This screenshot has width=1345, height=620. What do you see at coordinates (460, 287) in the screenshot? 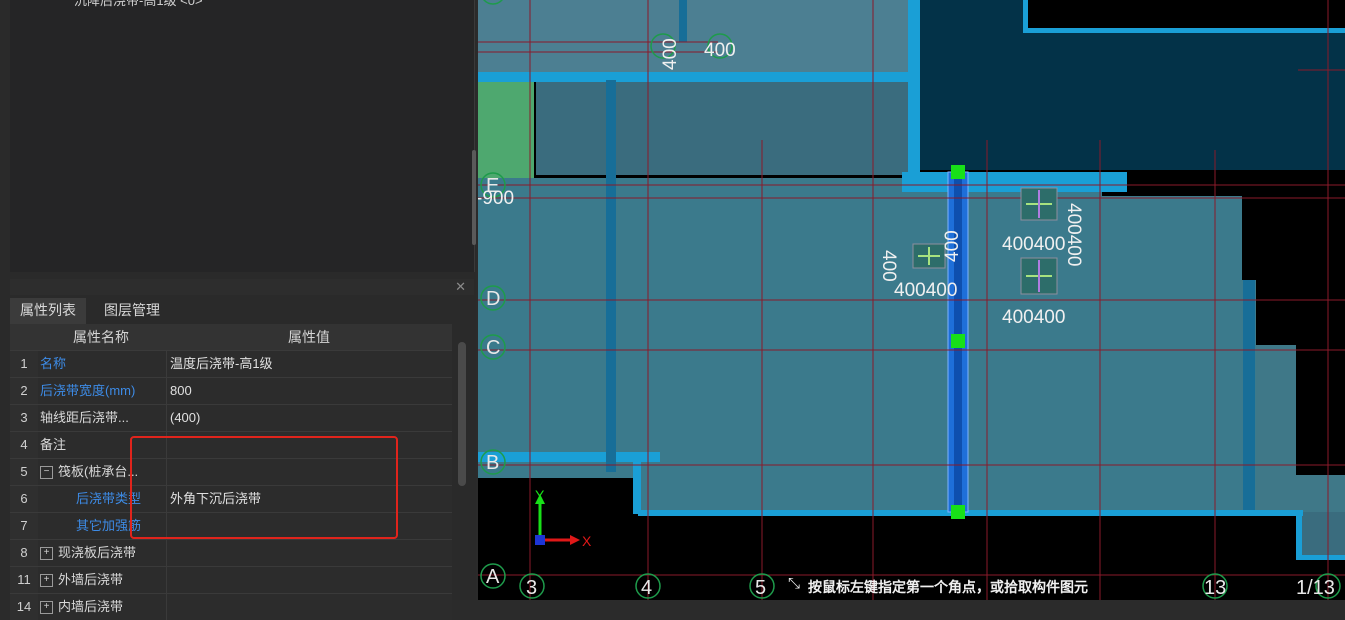
I see `close-icon: ✕` at bounding box center [460, 287].